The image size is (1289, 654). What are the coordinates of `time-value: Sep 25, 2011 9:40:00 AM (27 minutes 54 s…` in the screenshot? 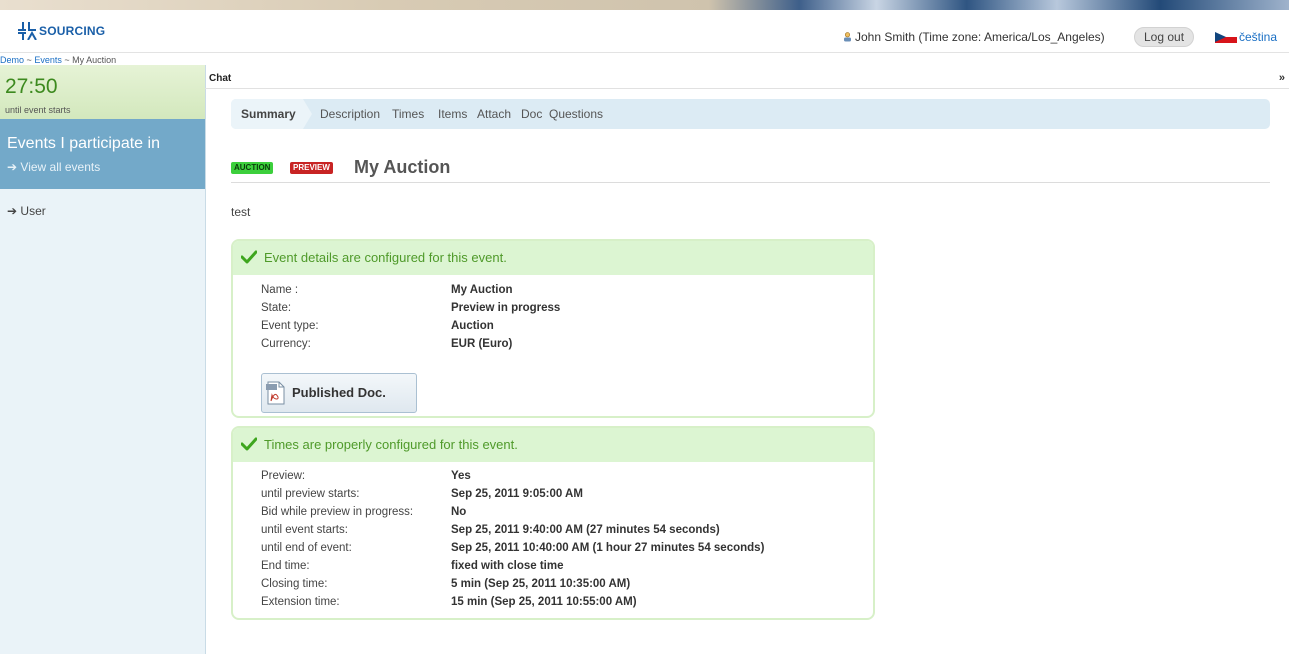 It's located at (585, 530).